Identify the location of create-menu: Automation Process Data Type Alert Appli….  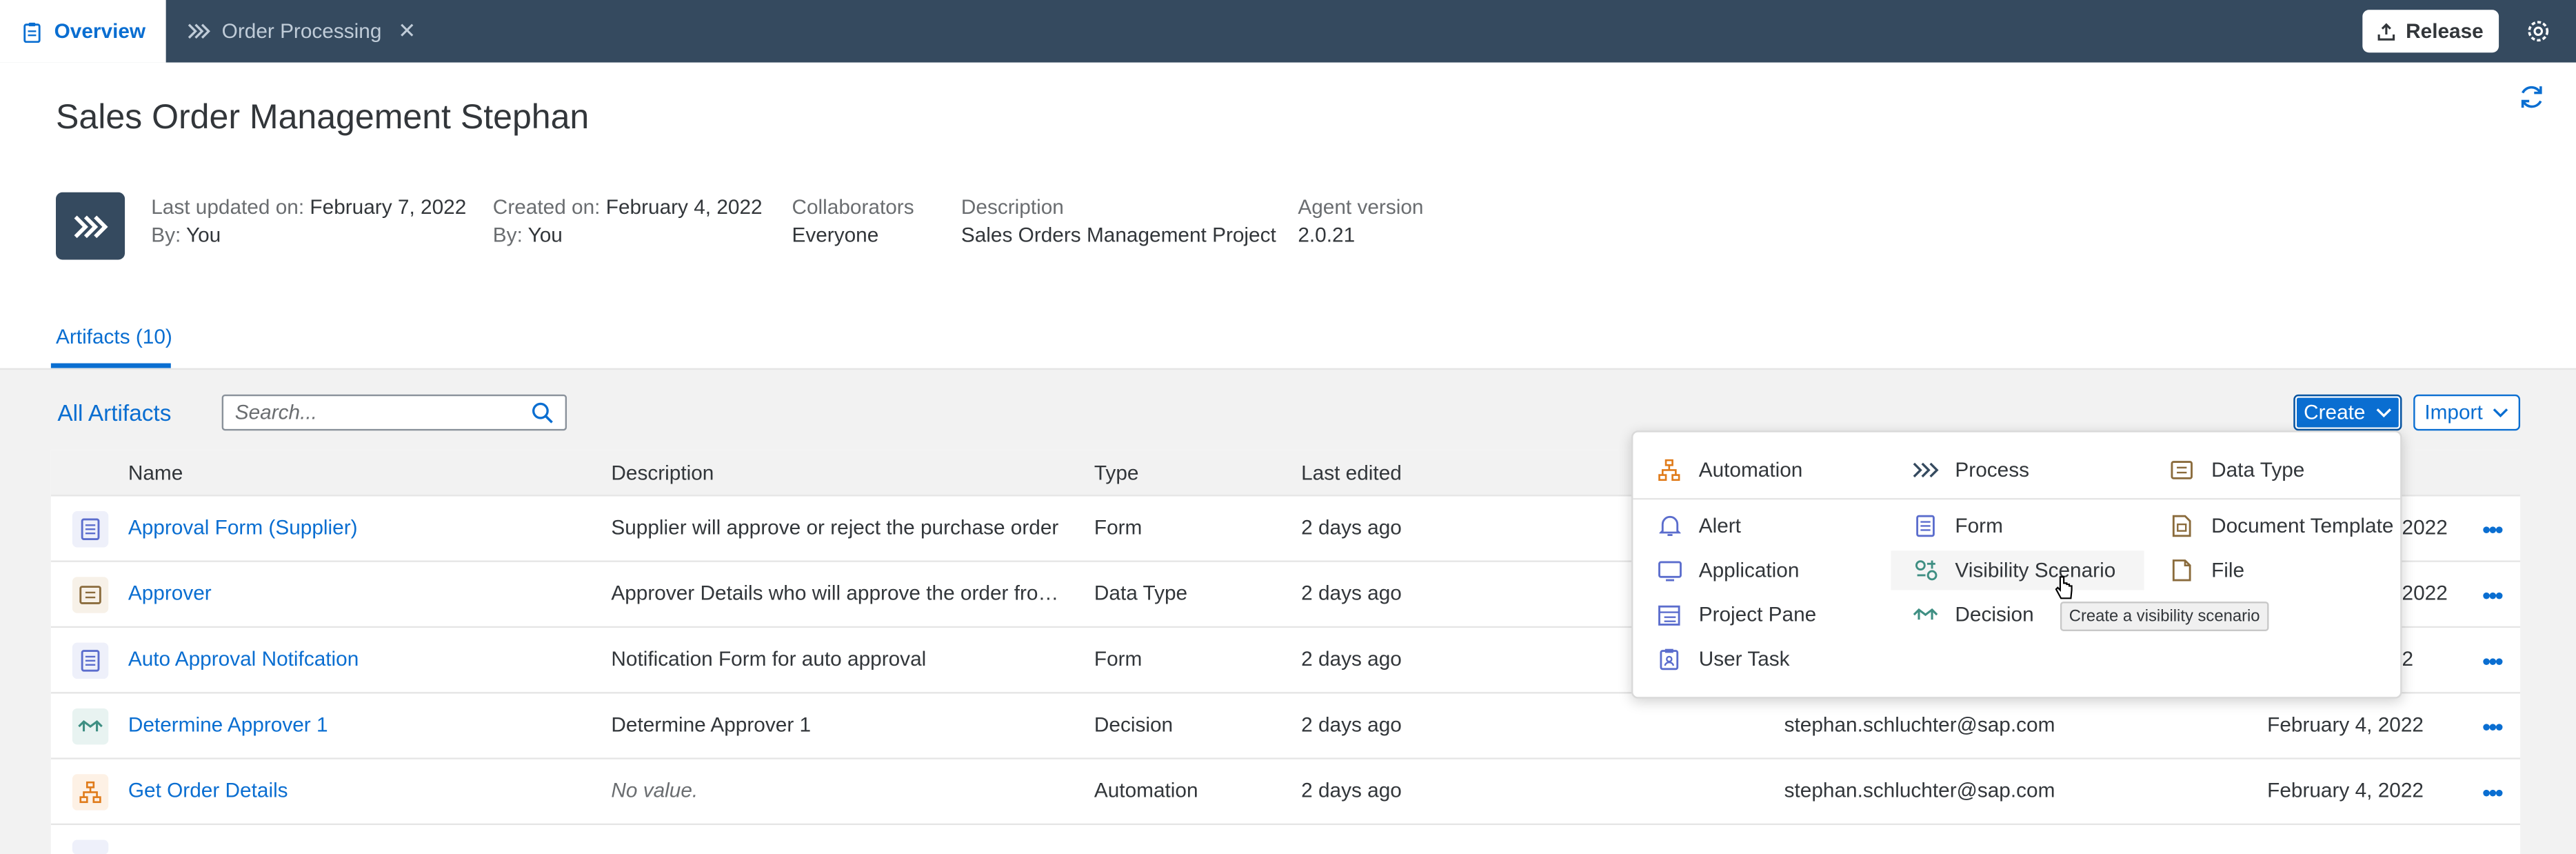
(2016, 564).